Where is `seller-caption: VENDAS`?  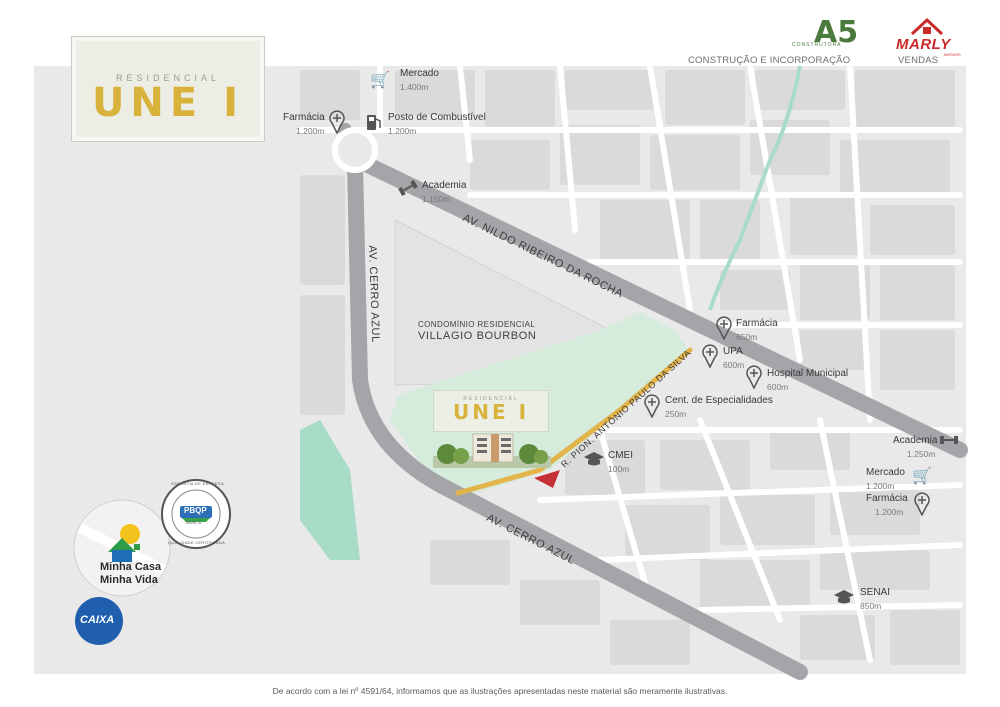
seller-caption: VENDAS is located at coordinates (918, 60).